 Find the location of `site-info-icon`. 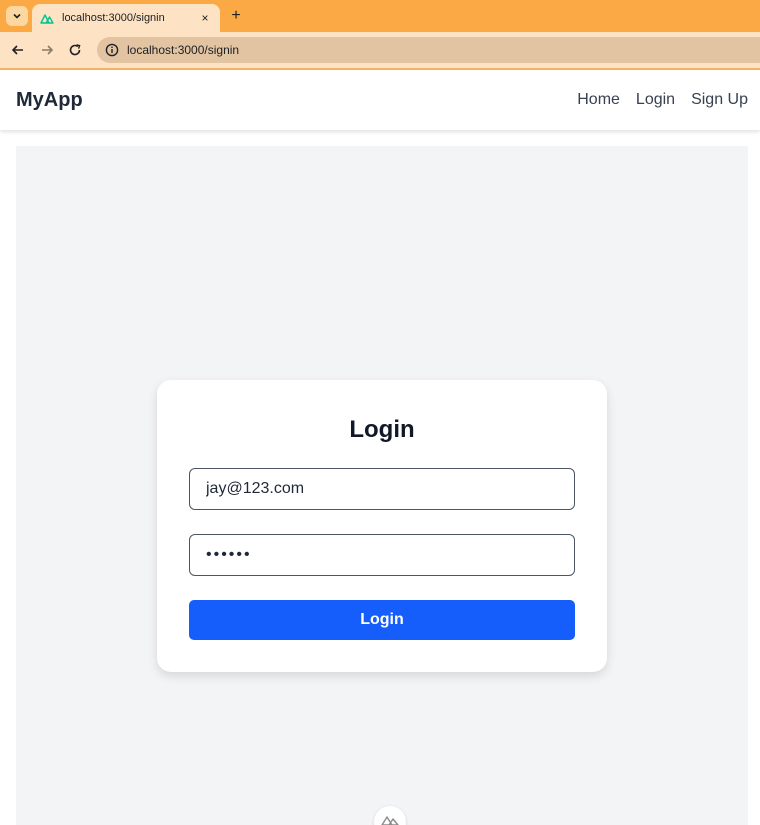

site-info-icon is located at coordinates (112, 50).